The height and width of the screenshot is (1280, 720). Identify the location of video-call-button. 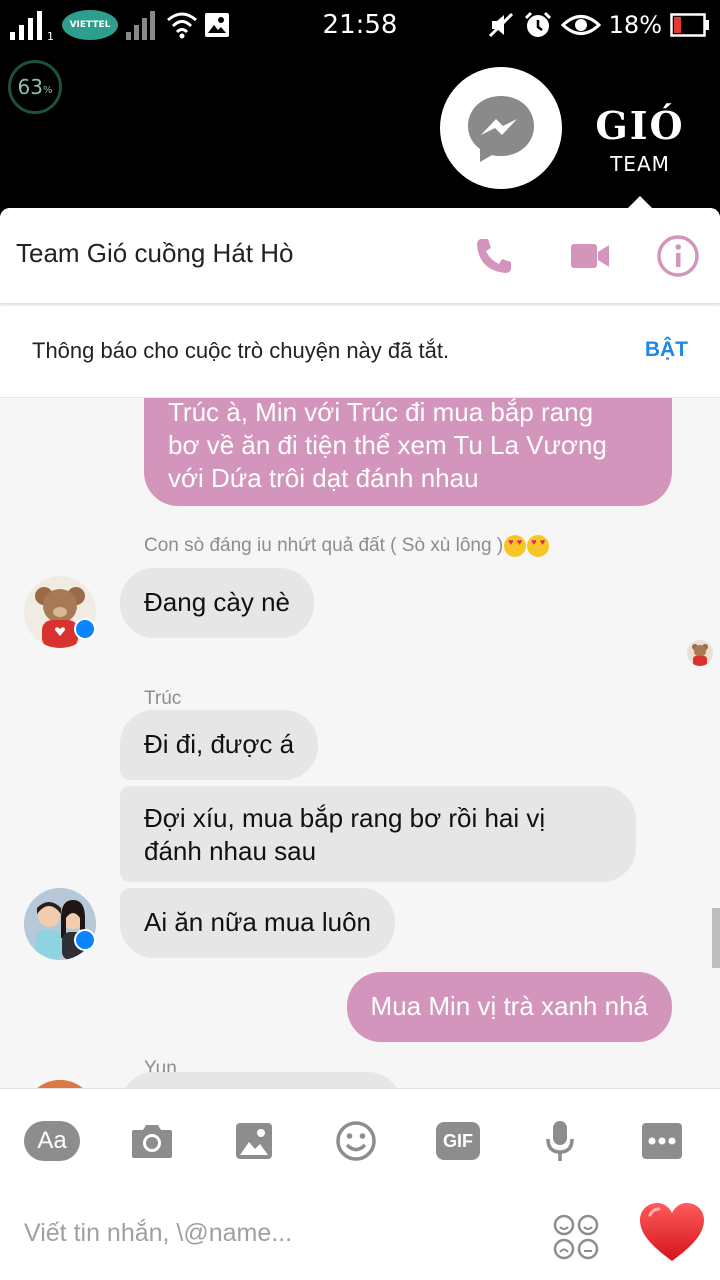
(590, 256).